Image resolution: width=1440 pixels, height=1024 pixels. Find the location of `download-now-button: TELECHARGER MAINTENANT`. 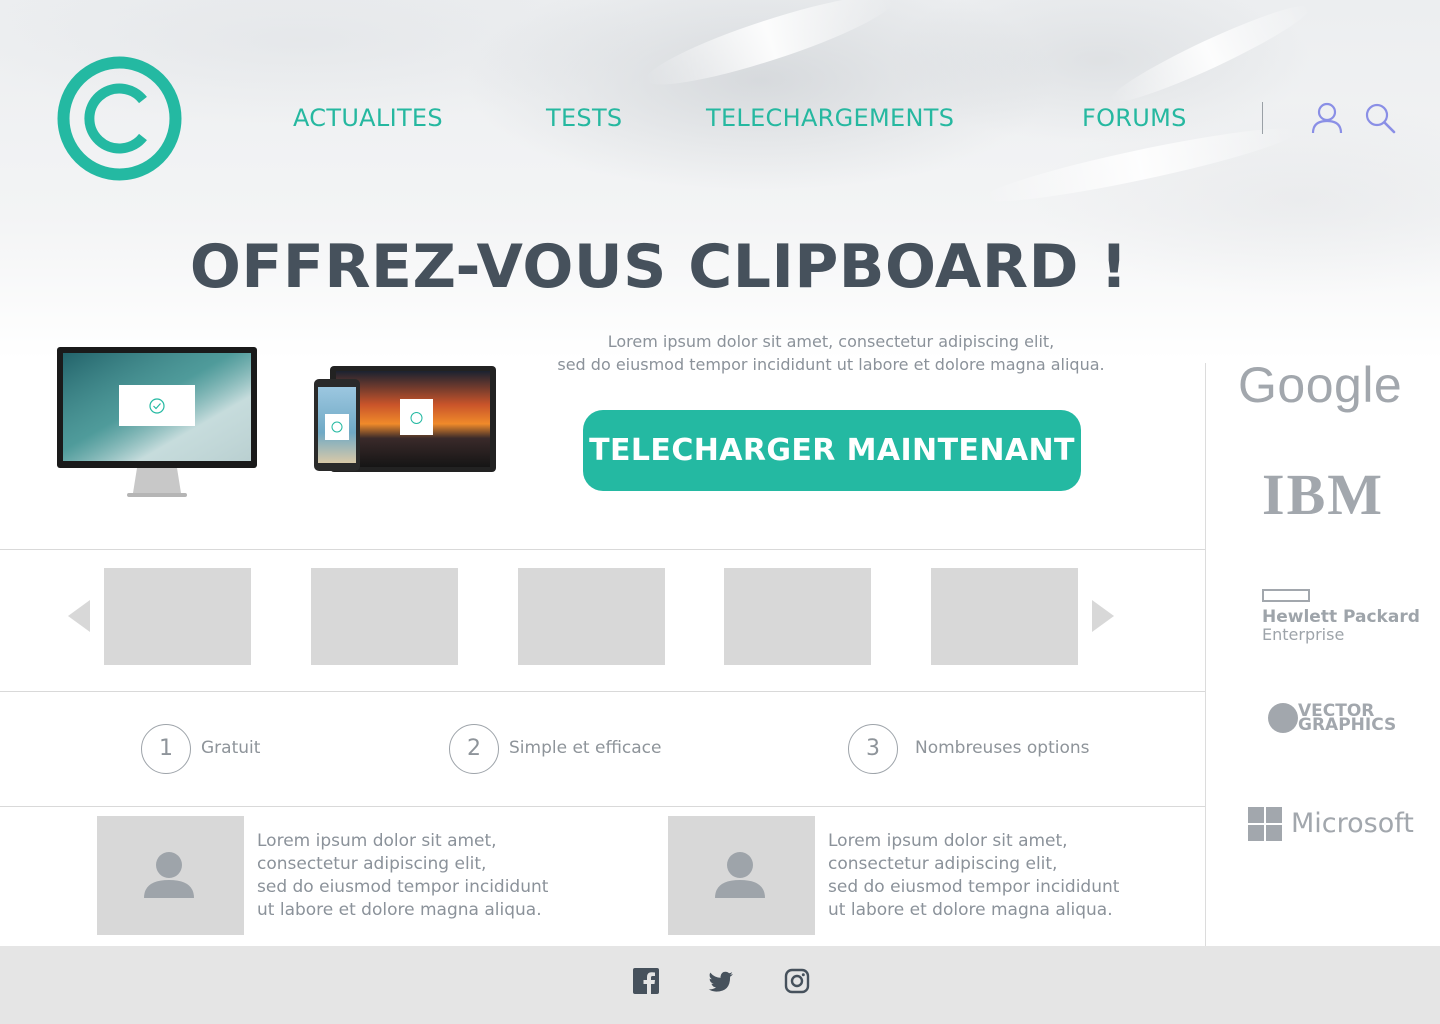

download-now-button: TELECHARGER MAINTENANT is located at coordinates (832, 450).